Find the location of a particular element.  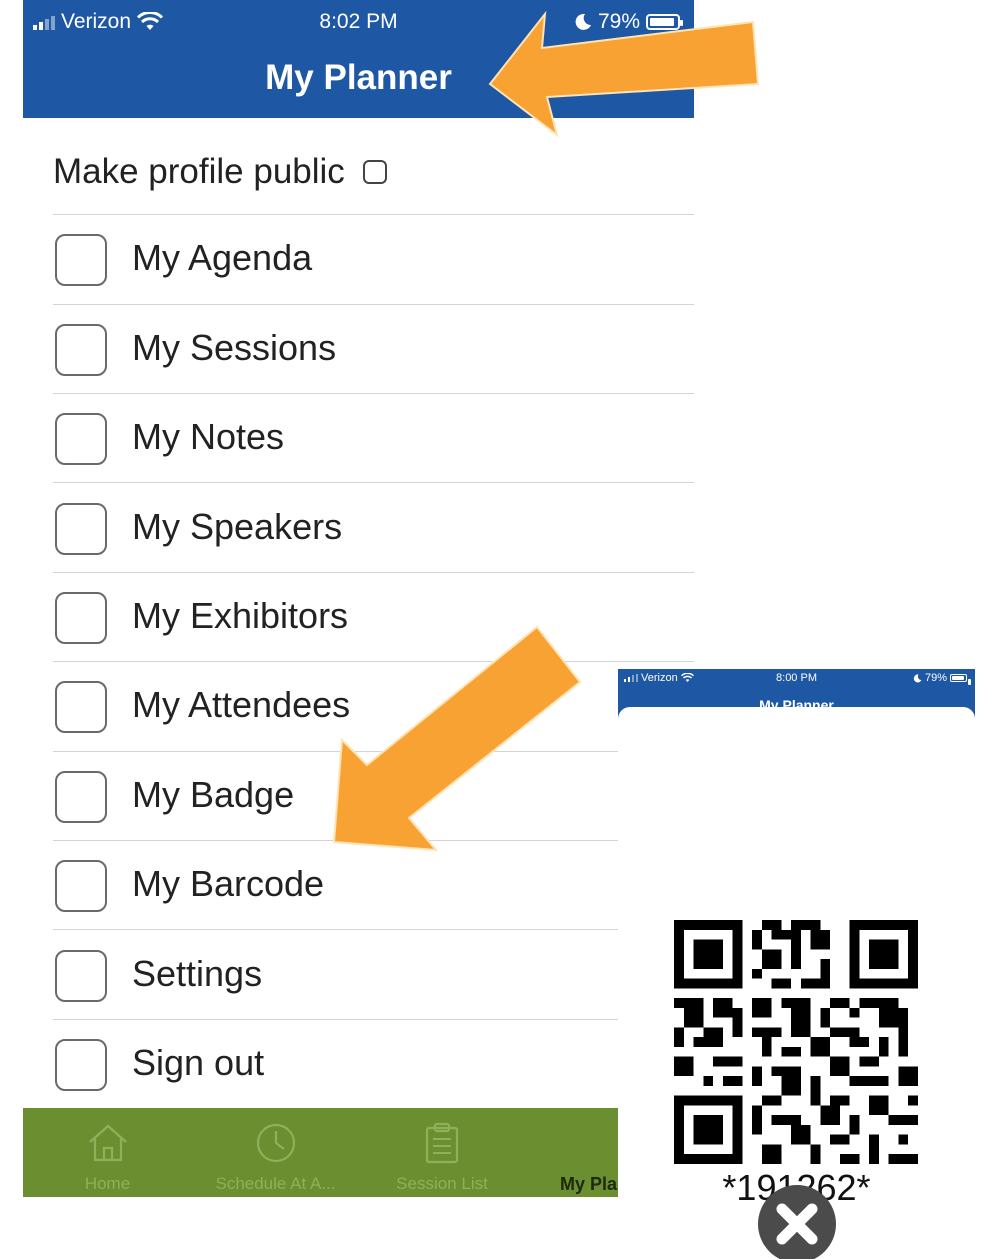

menu-item-label: My Notes is located at coordinates (208, 436).